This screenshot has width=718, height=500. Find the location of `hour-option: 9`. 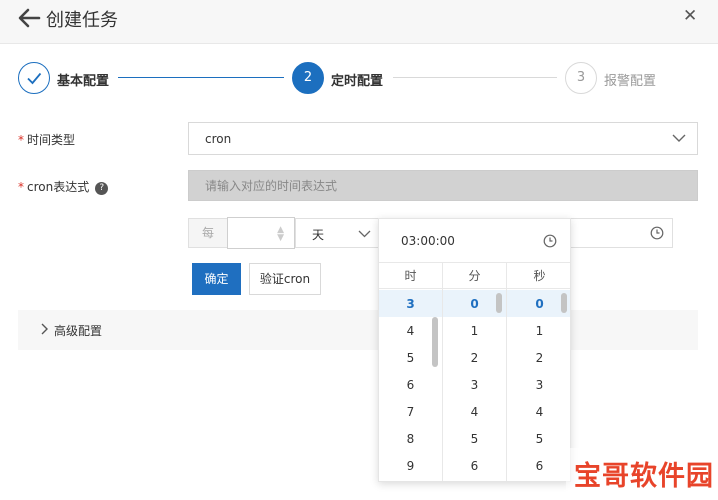

hour-option: 9 is located at coordinates (410, 466).